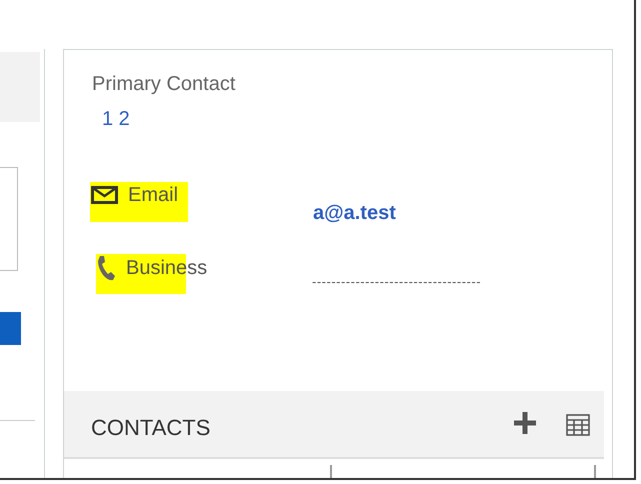 Image resolution: width=641 pixels, height=484 pixels. Describe the element at coordinates (106, 268) in the screenshot. I see `phone-icon` at that location.